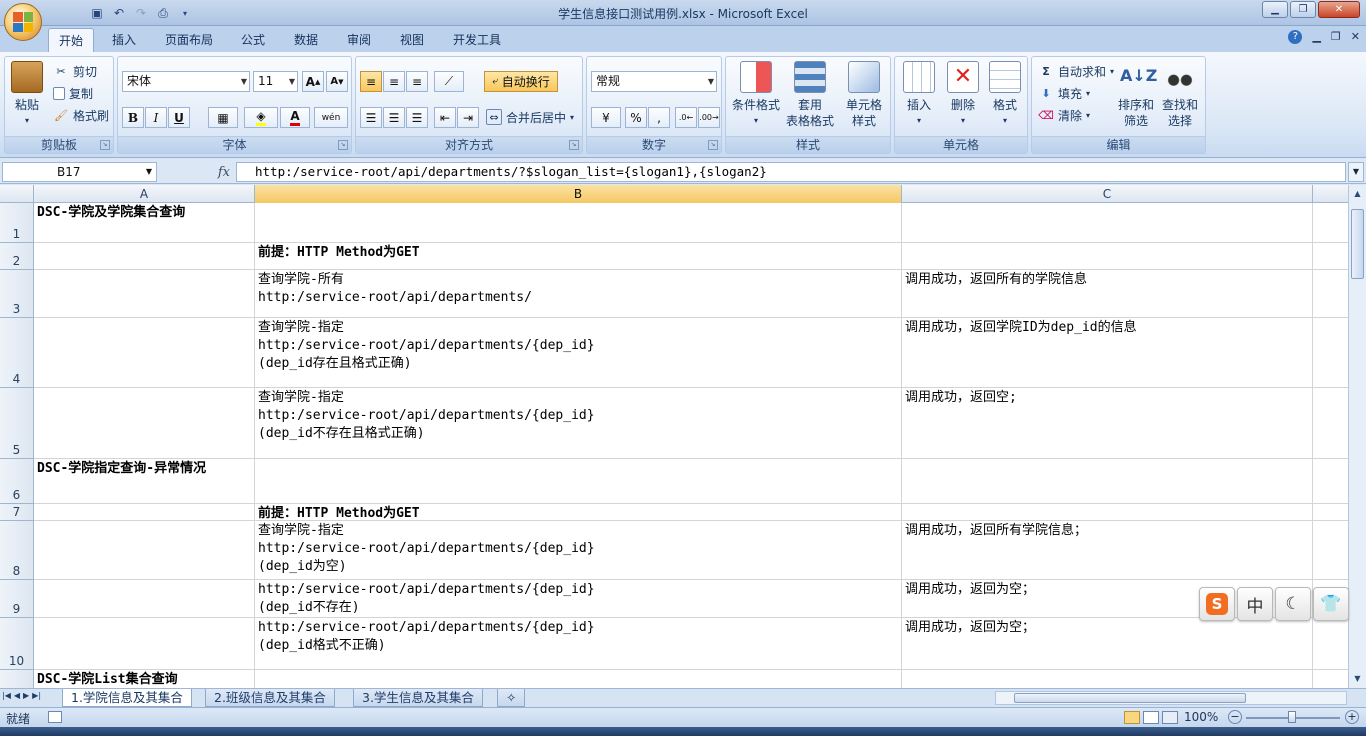  I want to click on tab-page-layout: 页面布局, so click(189, 40).